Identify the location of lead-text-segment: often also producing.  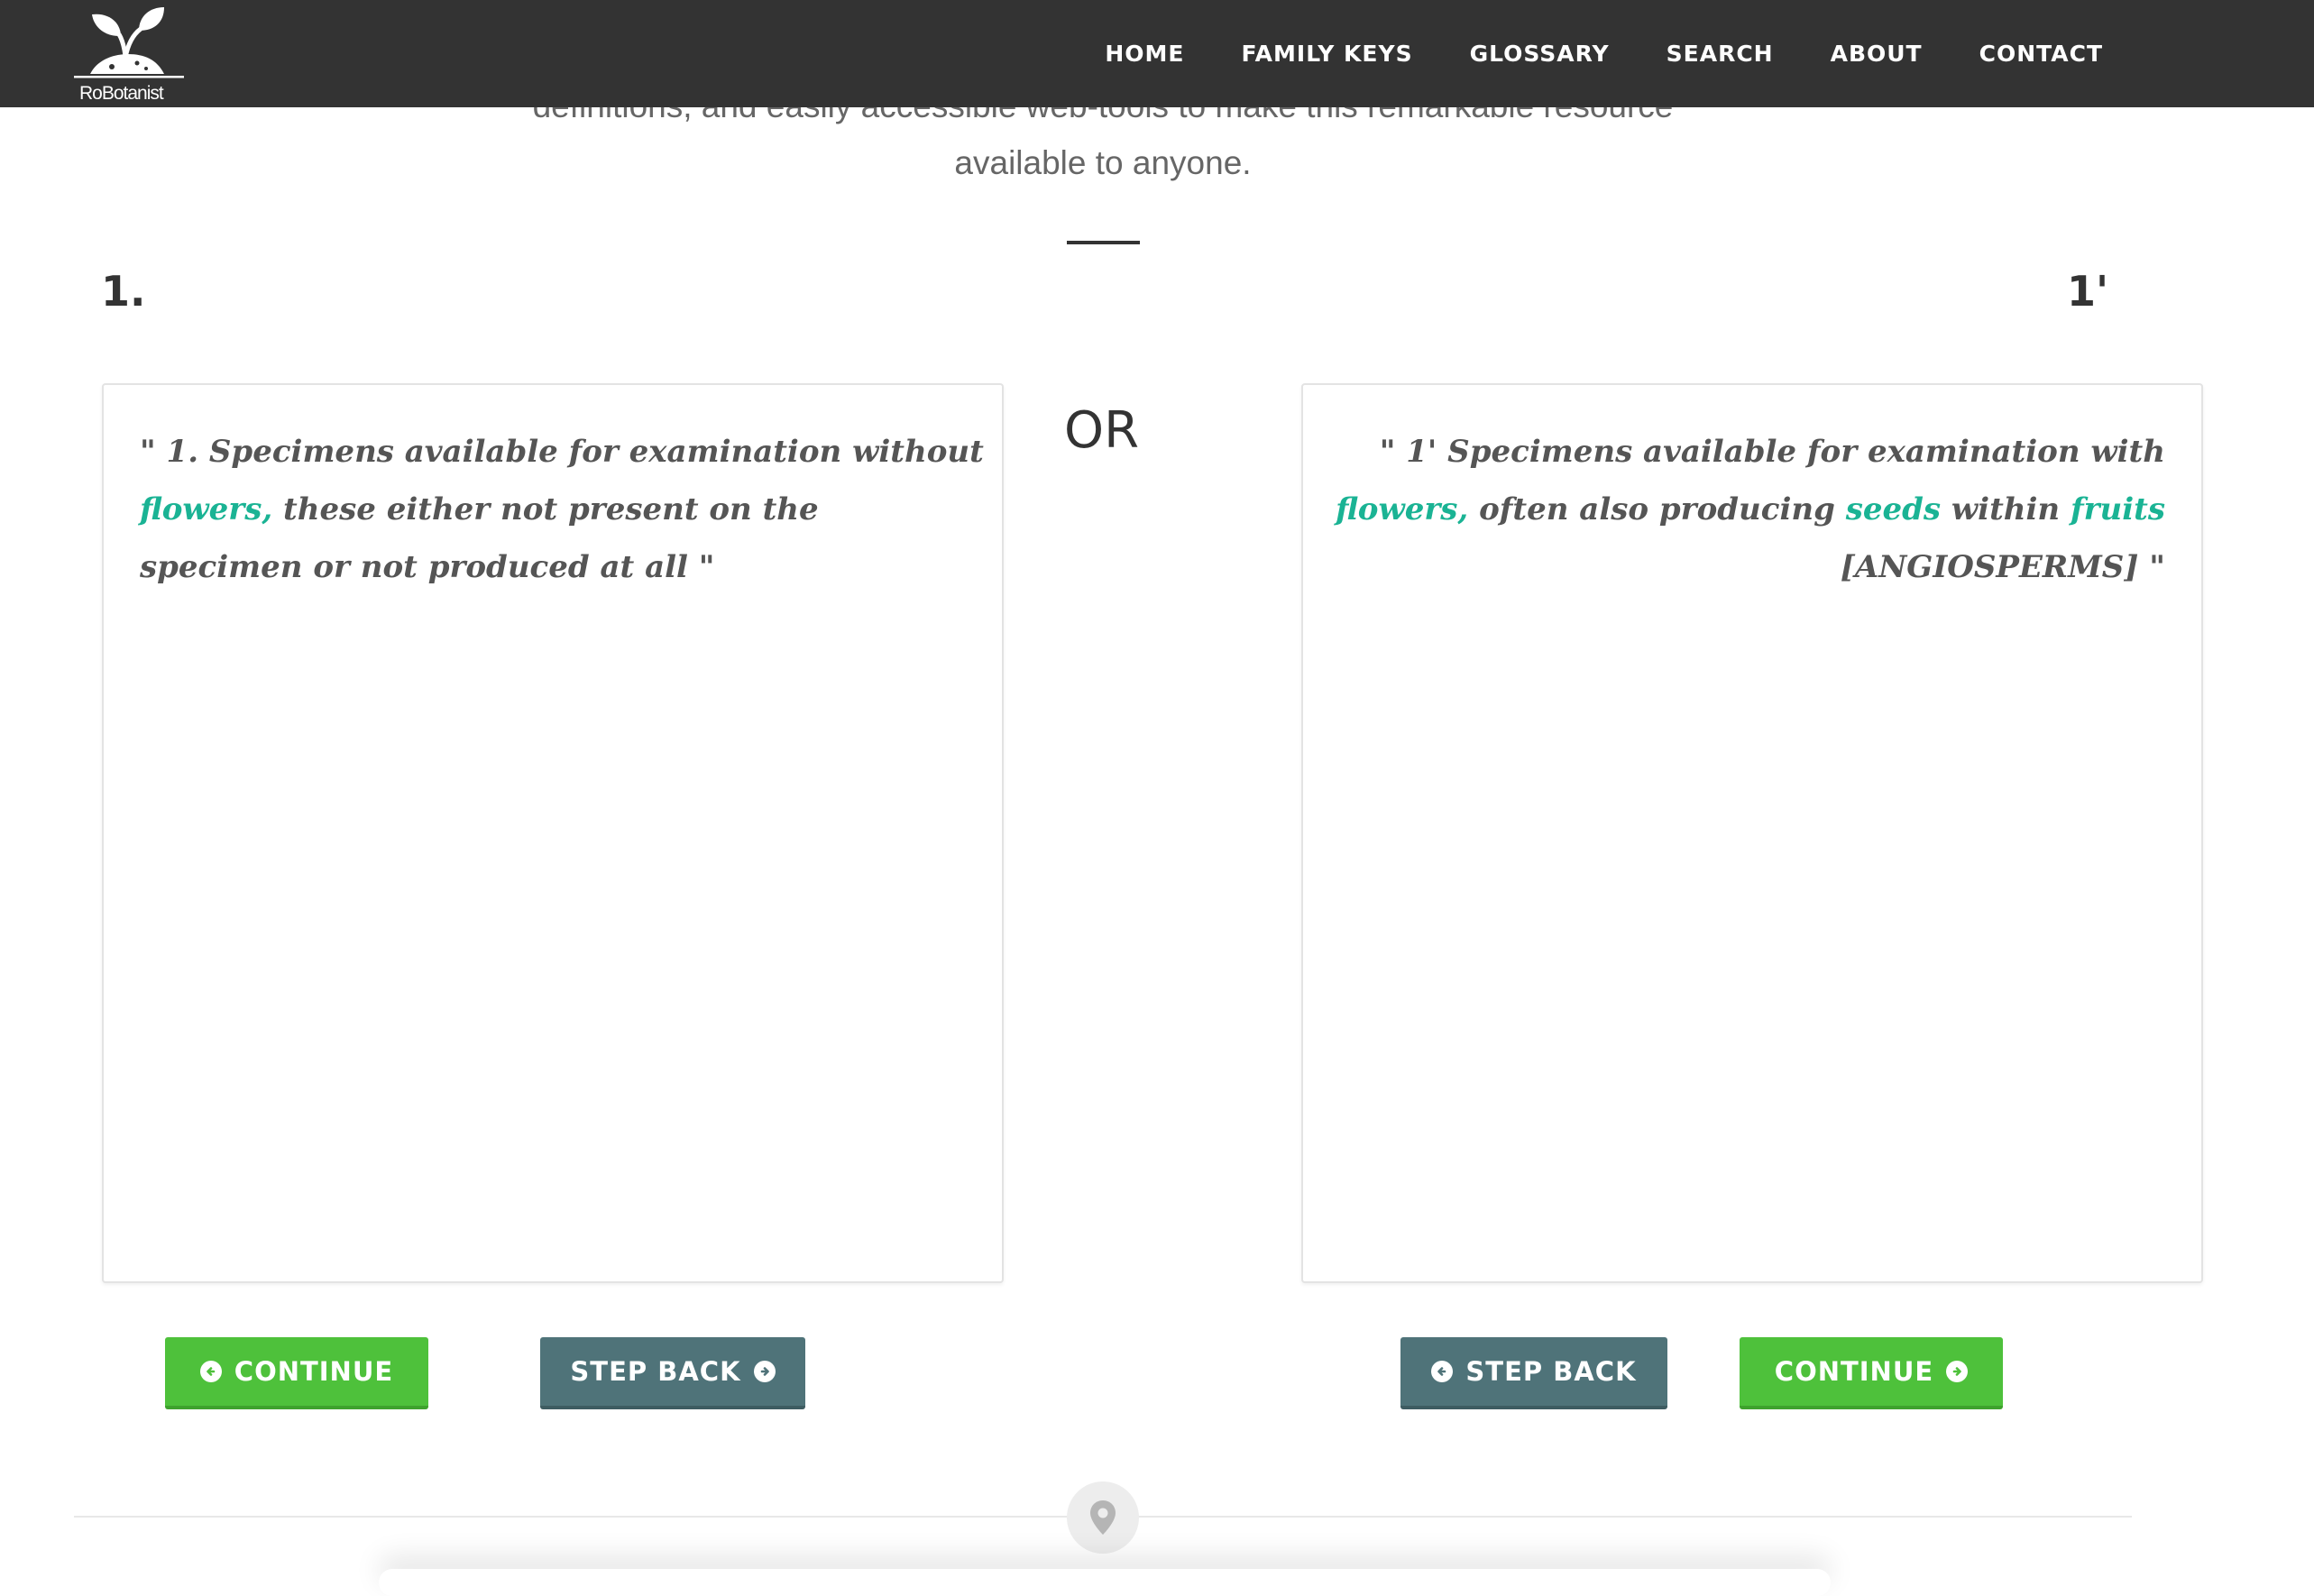
(1657, 509).